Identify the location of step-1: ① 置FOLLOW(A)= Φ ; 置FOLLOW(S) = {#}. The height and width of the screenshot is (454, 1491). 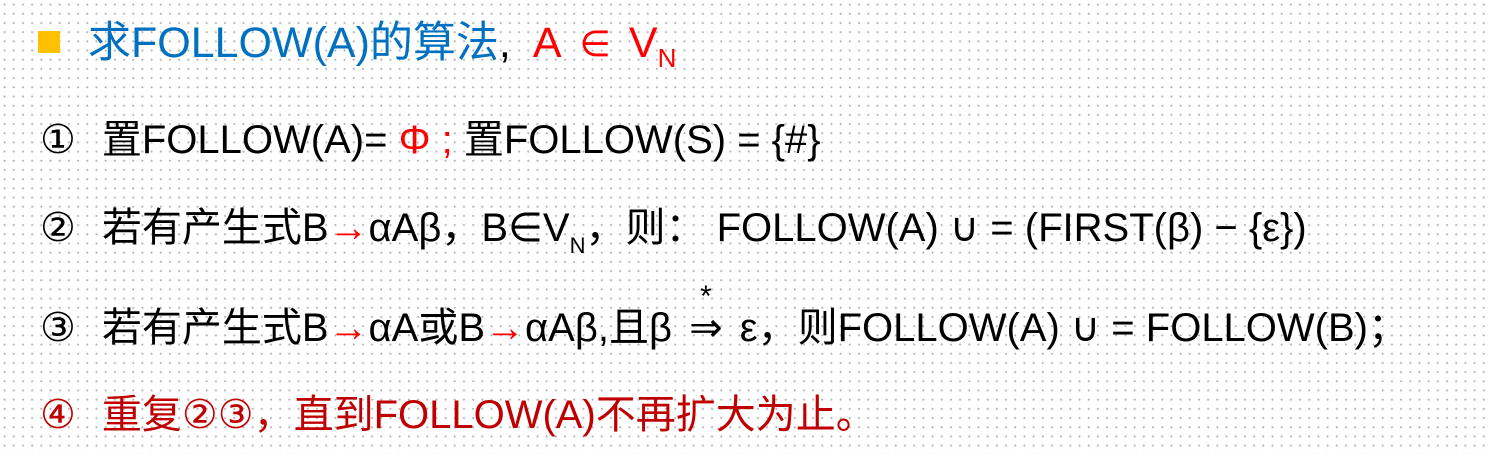
(430, 140).